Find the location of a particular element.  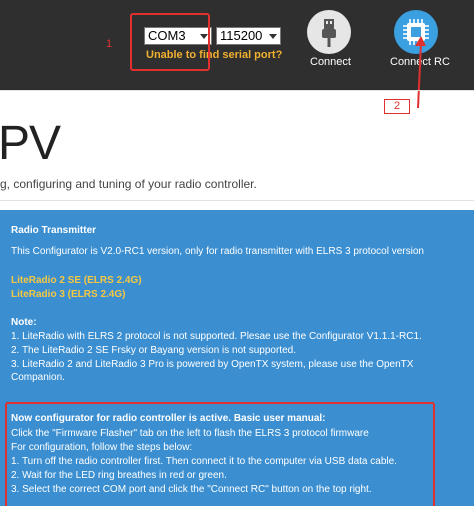

panel-heading: Radio Transmitter is located at coordinates (54, 230).